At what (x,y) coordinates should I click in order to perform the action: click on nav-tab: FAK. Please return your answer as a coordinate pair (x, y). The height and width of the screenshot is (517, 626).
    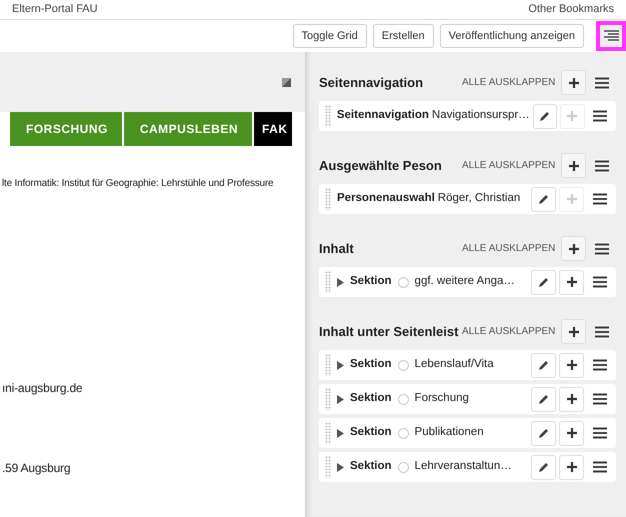
    Looking at the image, I should click on (273, 129).